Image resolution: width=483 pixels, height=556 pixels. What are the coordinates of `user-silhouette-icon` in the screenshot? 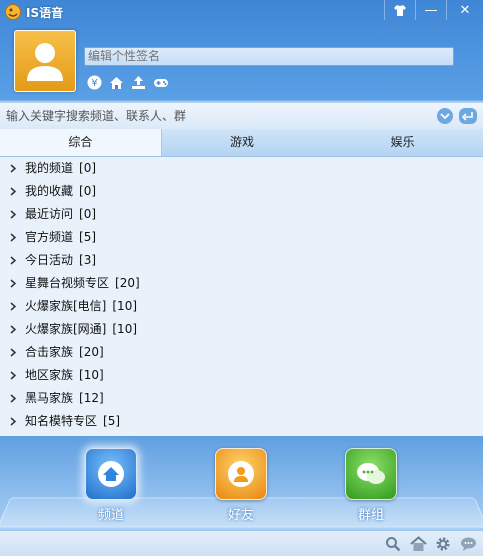 It's located at (45, 62).